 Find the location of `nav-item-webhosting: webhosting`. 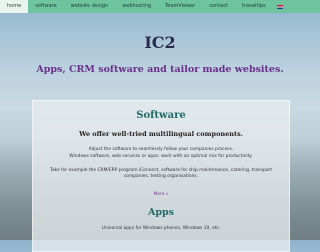

nav-item-webhosting: webhosting is located at coordinates (136, 6).